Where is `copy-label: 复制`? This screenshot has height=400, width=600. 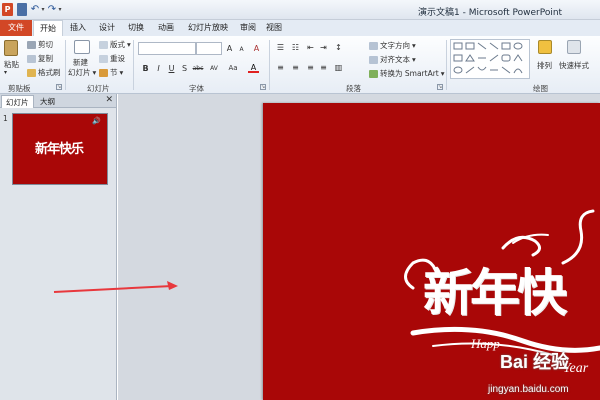
copy-label: 复制 is located at coordinates (45, 58).